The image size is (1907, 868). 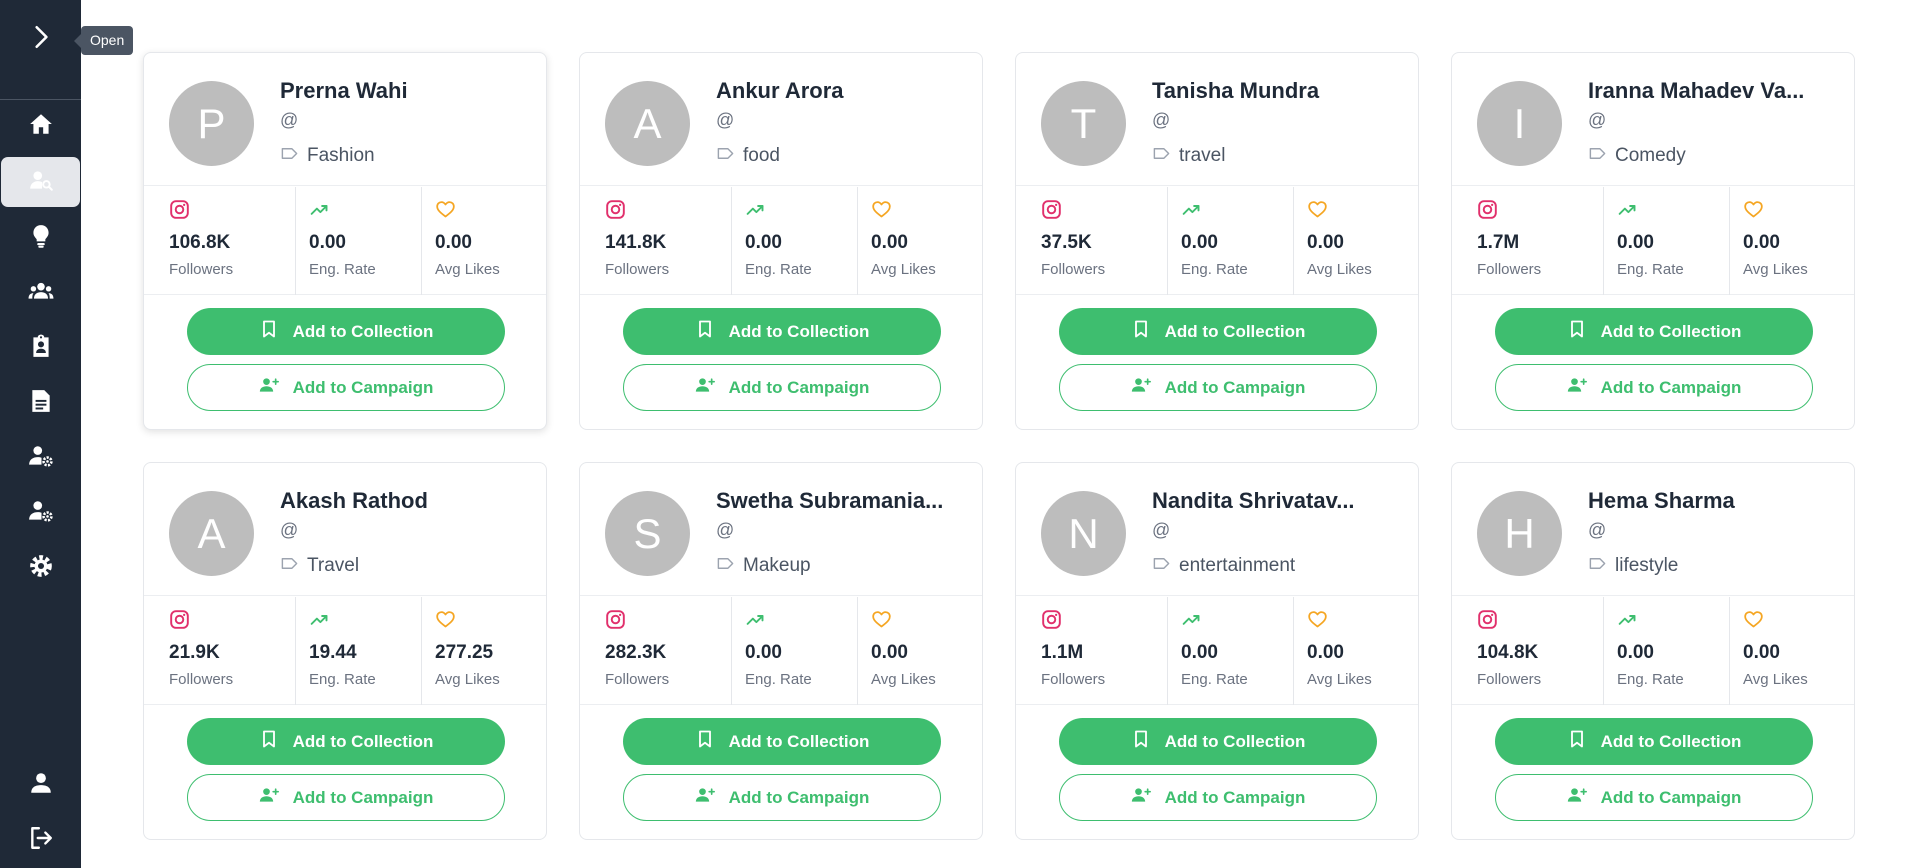 What do you see at coordinates (345, 651) in the screenshot?
I see `influencer-card: A Akash Rathod @ Travel 21.9K Followers` at bounding box center [345, 651].